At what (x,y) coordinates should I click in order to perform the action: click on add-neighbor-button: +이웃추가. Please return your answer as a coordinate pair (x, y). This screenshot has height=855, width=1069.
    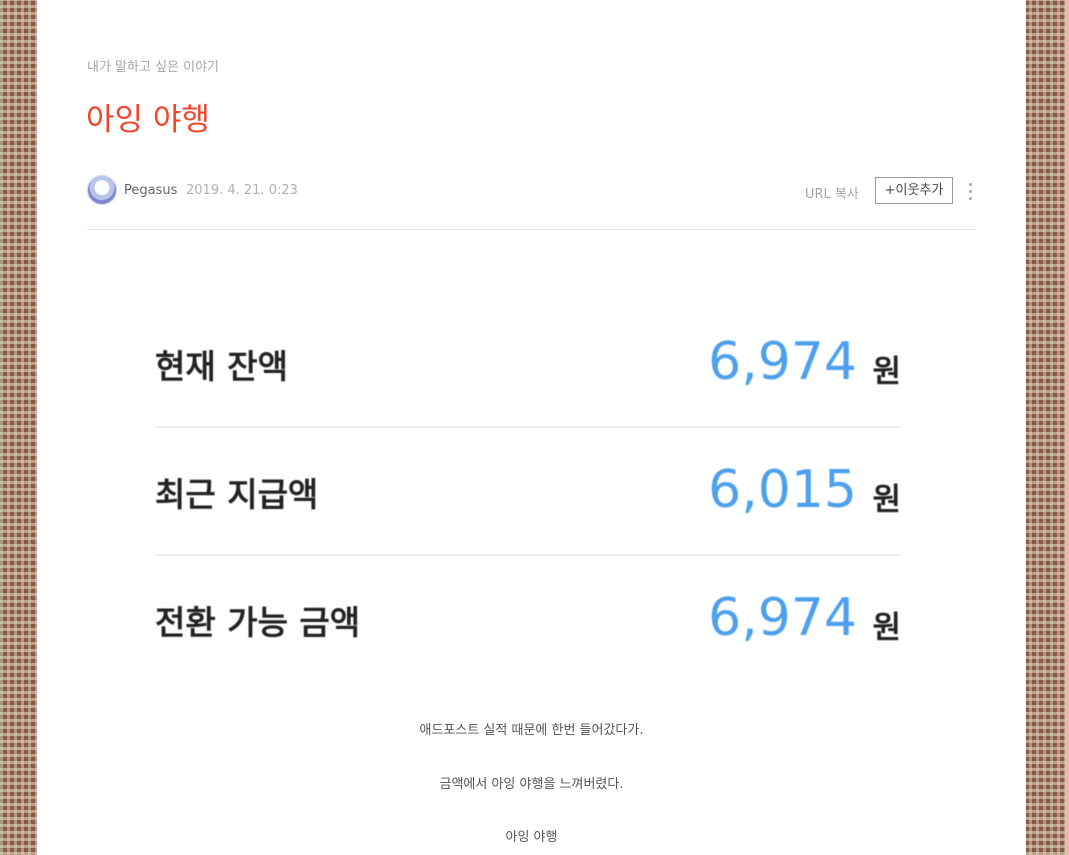
    Looking at the image, I should click on (914, 190).